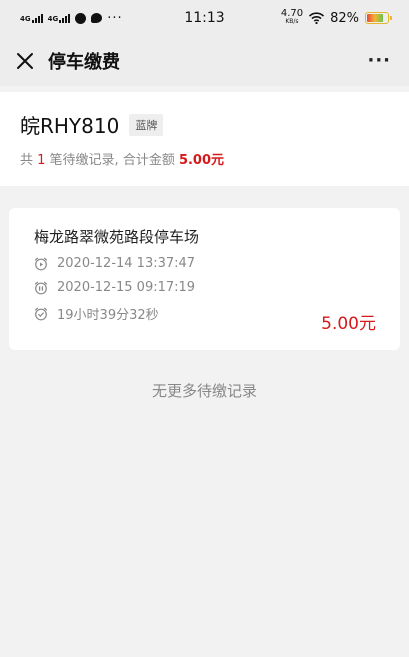 The image size is (409, 657). Describe the element at coordinates (292, 13) in the screenshot. I see `speed-value: 4.70` at that location.